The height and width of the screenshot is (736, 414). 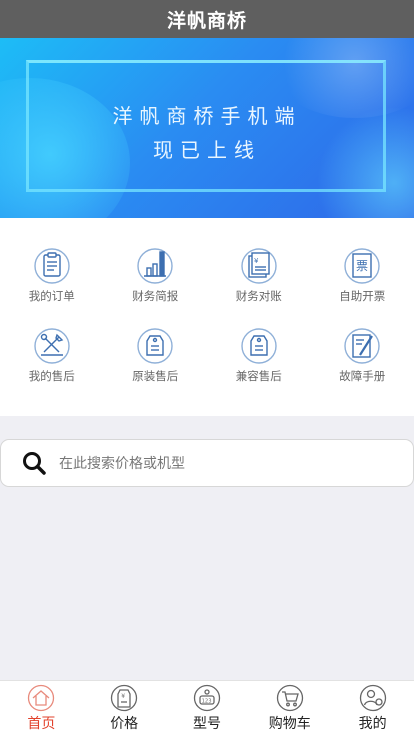 I want to click on bottom-tab-bar: 首页 ¥ 价格 123 型号 购物车 我的, so click(x=207, y=708).